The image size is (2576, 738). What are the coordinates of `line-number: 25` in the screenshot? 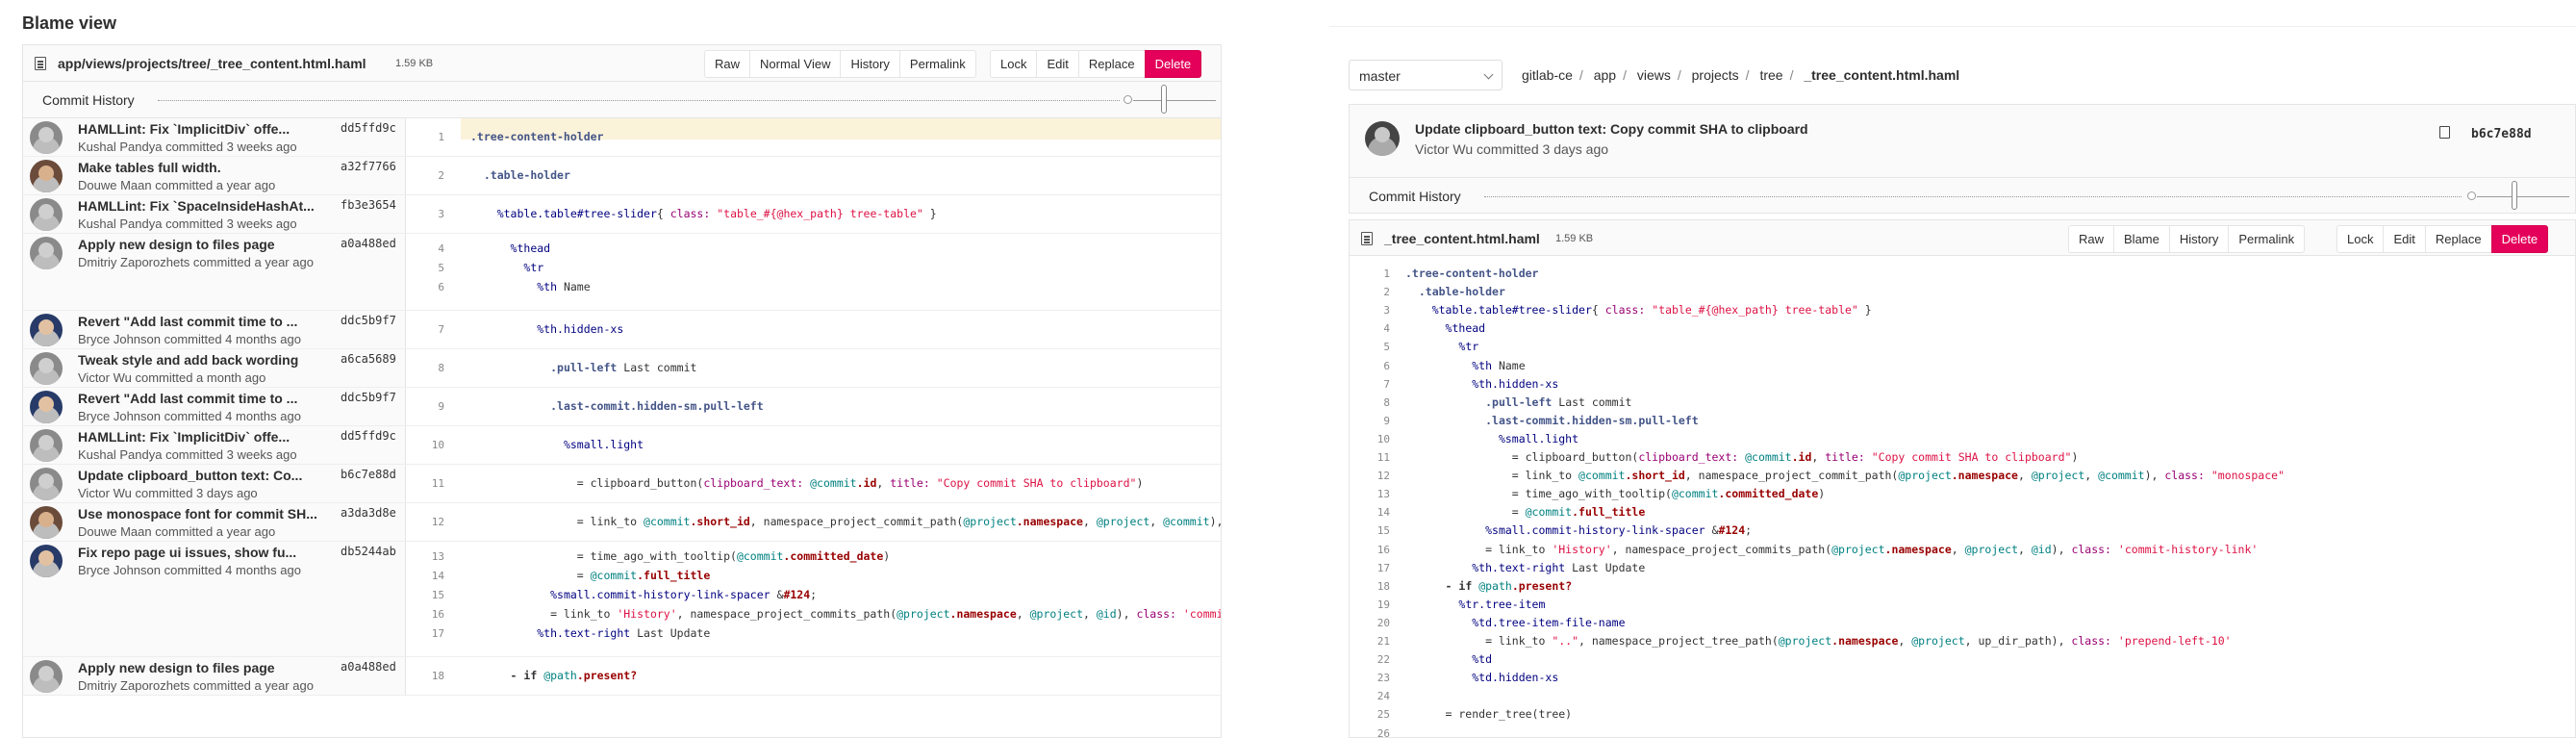 It's located at (1370, 714).